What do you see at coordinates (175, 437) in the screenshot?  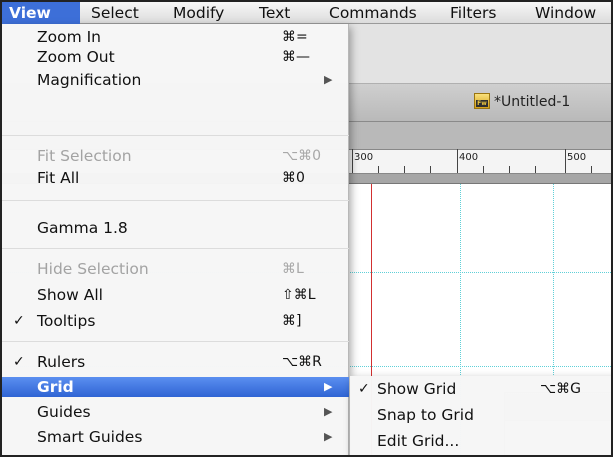 I see `menu-item-smart-guides: Smart Guides ▶` at bounding box center [175, 437].